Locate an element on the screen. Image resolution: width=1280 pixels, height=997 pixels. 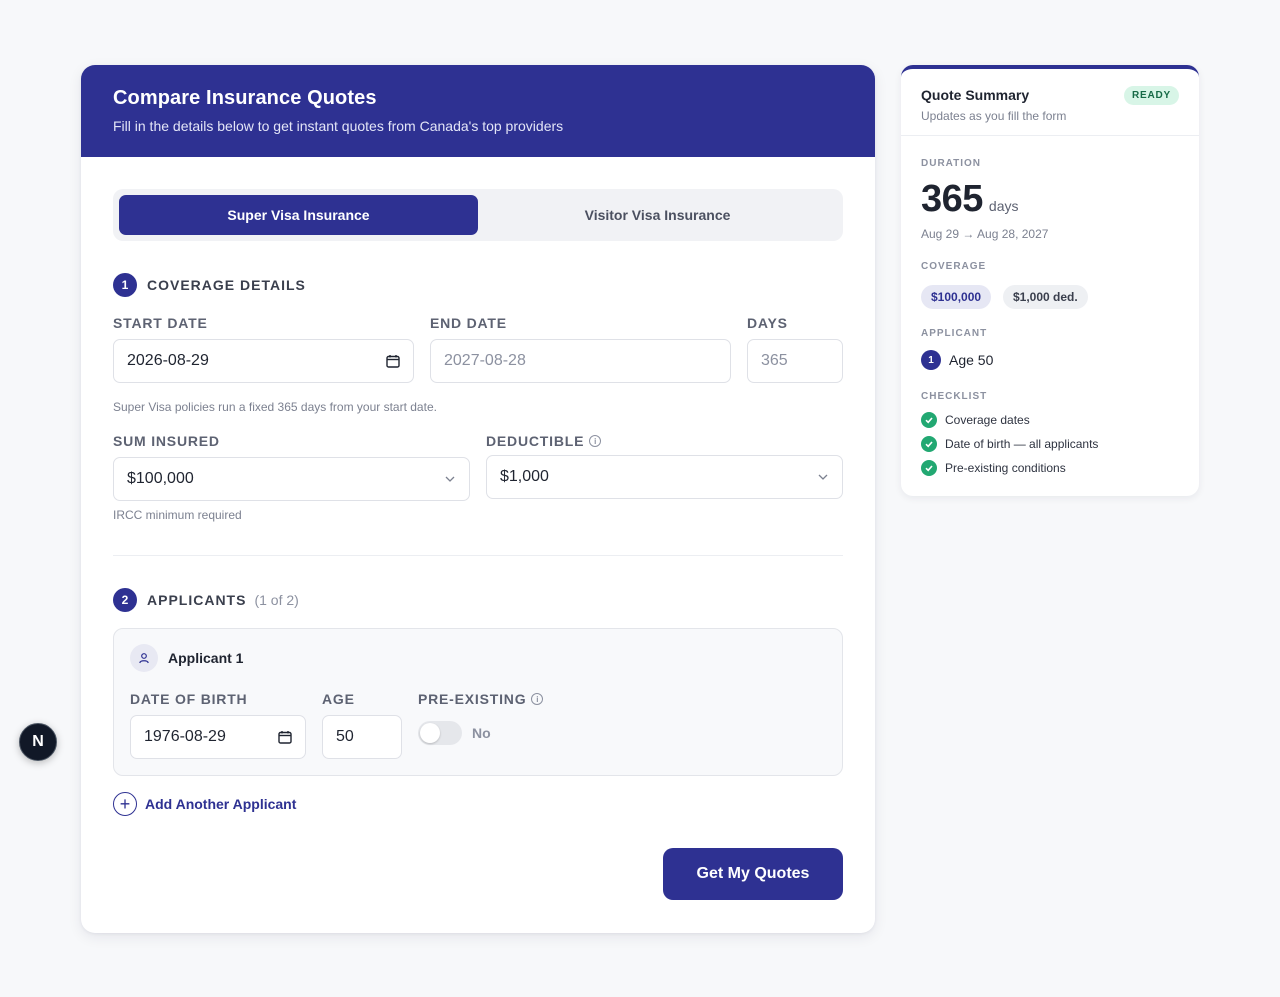
checklist-text: Date of birth — all applicants is located at coordinates (1022, 444).